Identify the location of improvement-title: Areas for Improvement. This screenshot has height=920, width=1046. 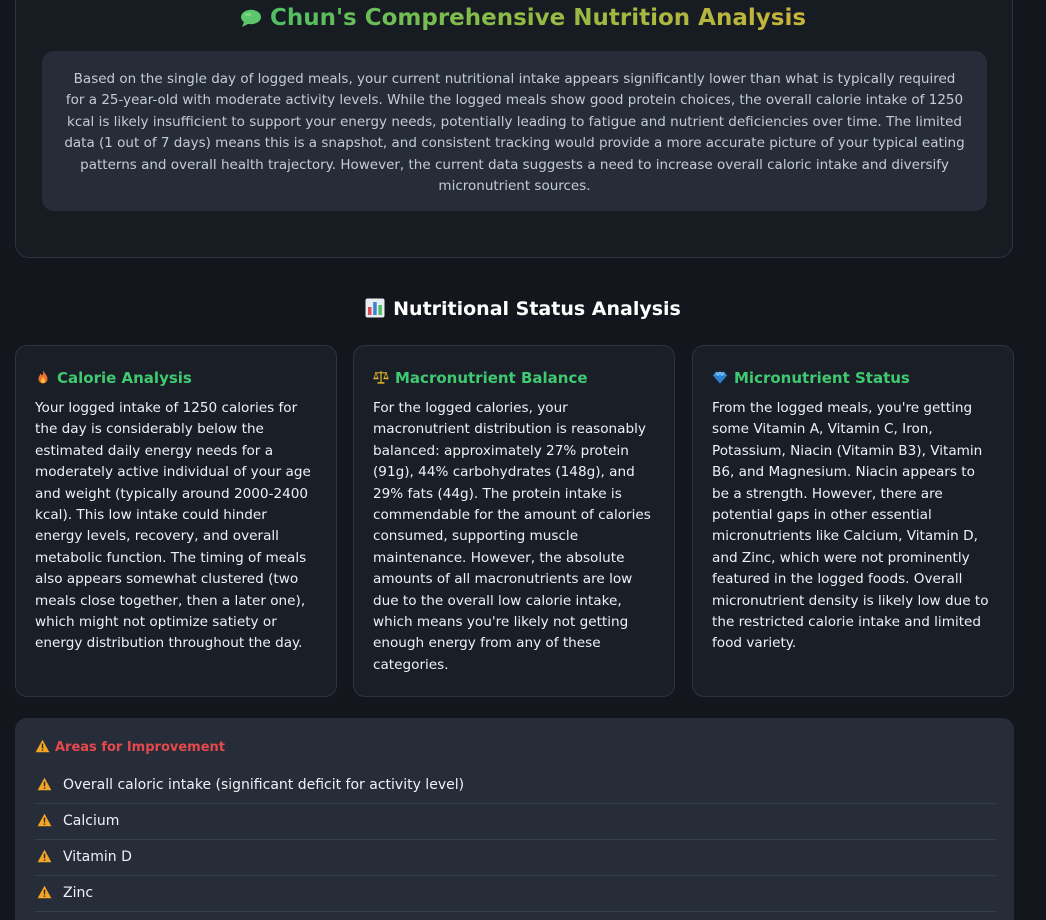
(515, 748).